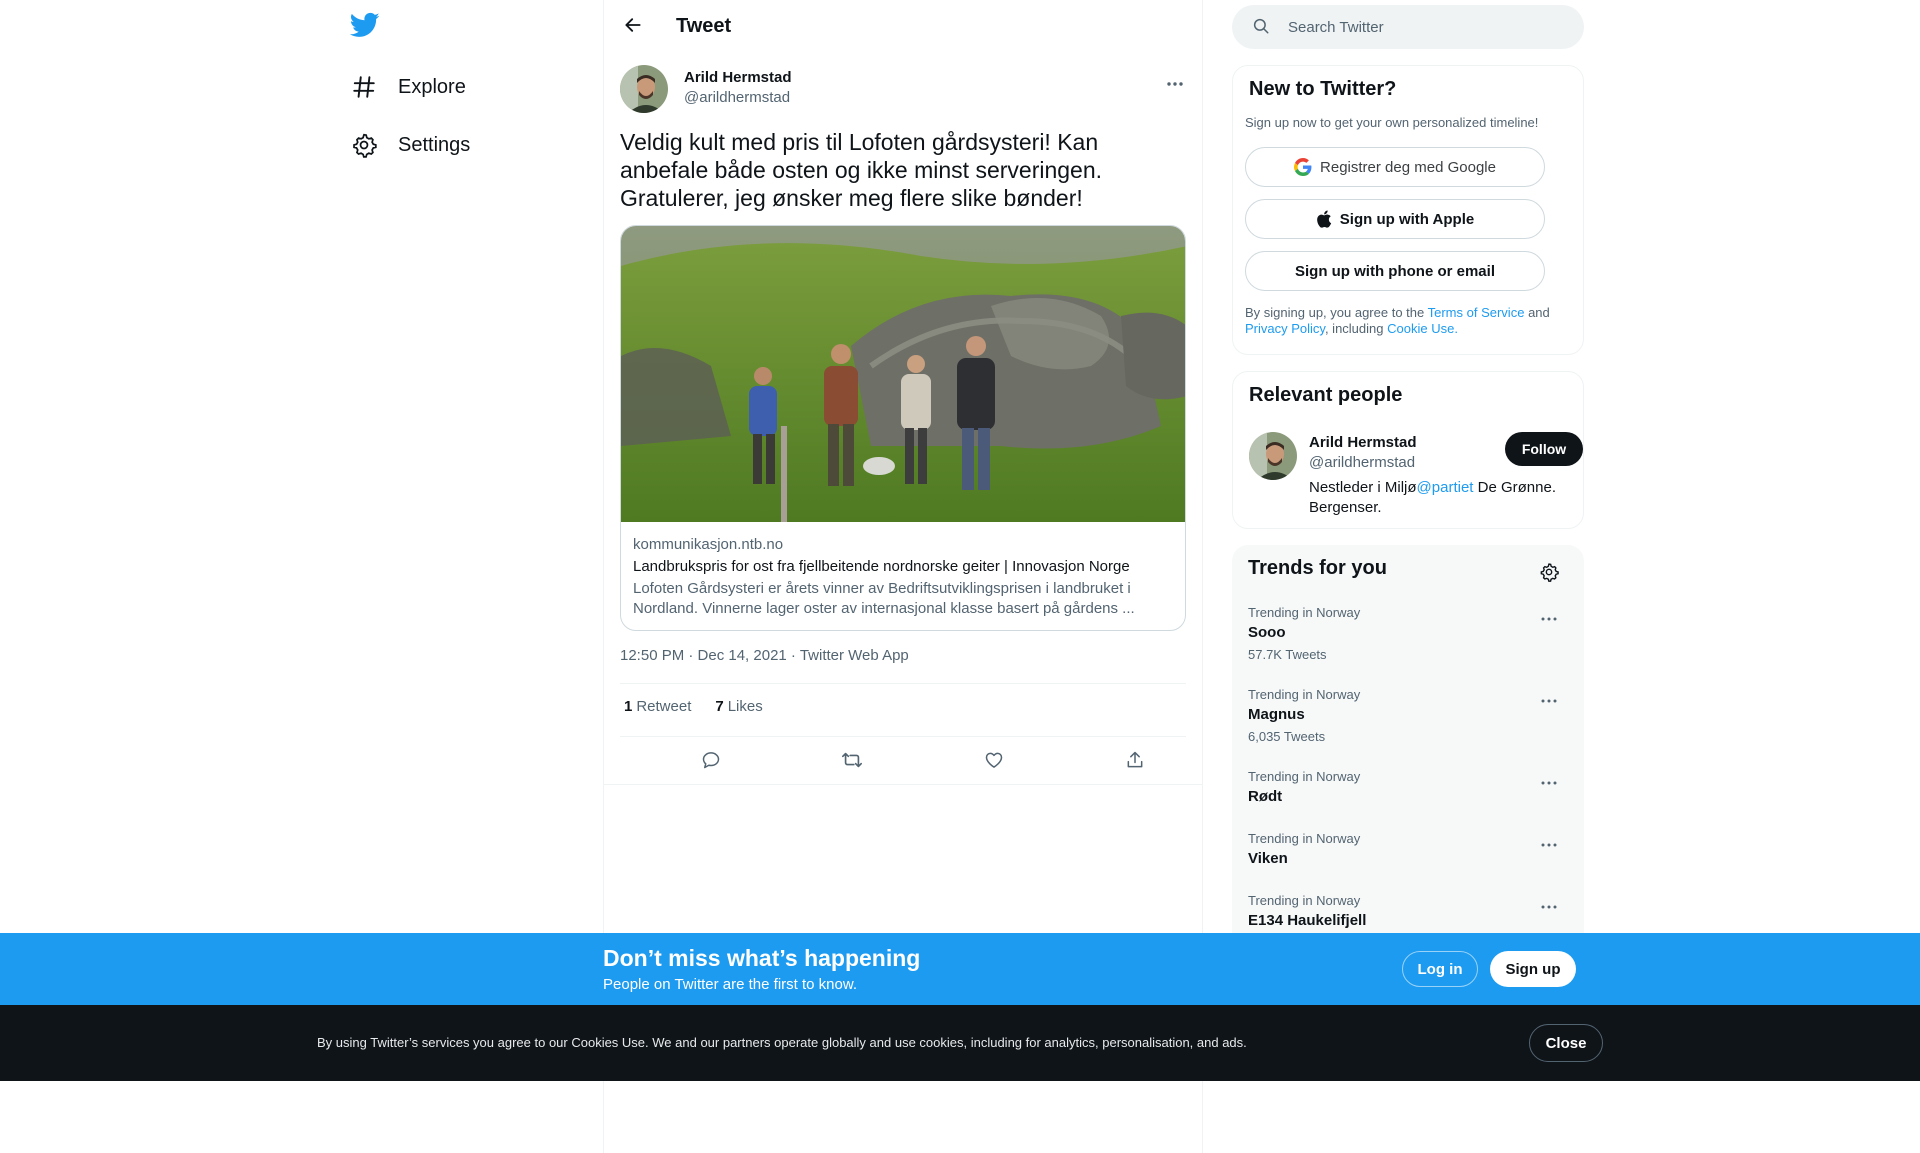 This screenshot has width=1920, height=1153. I want to click on search-input, so click(1428, 27).